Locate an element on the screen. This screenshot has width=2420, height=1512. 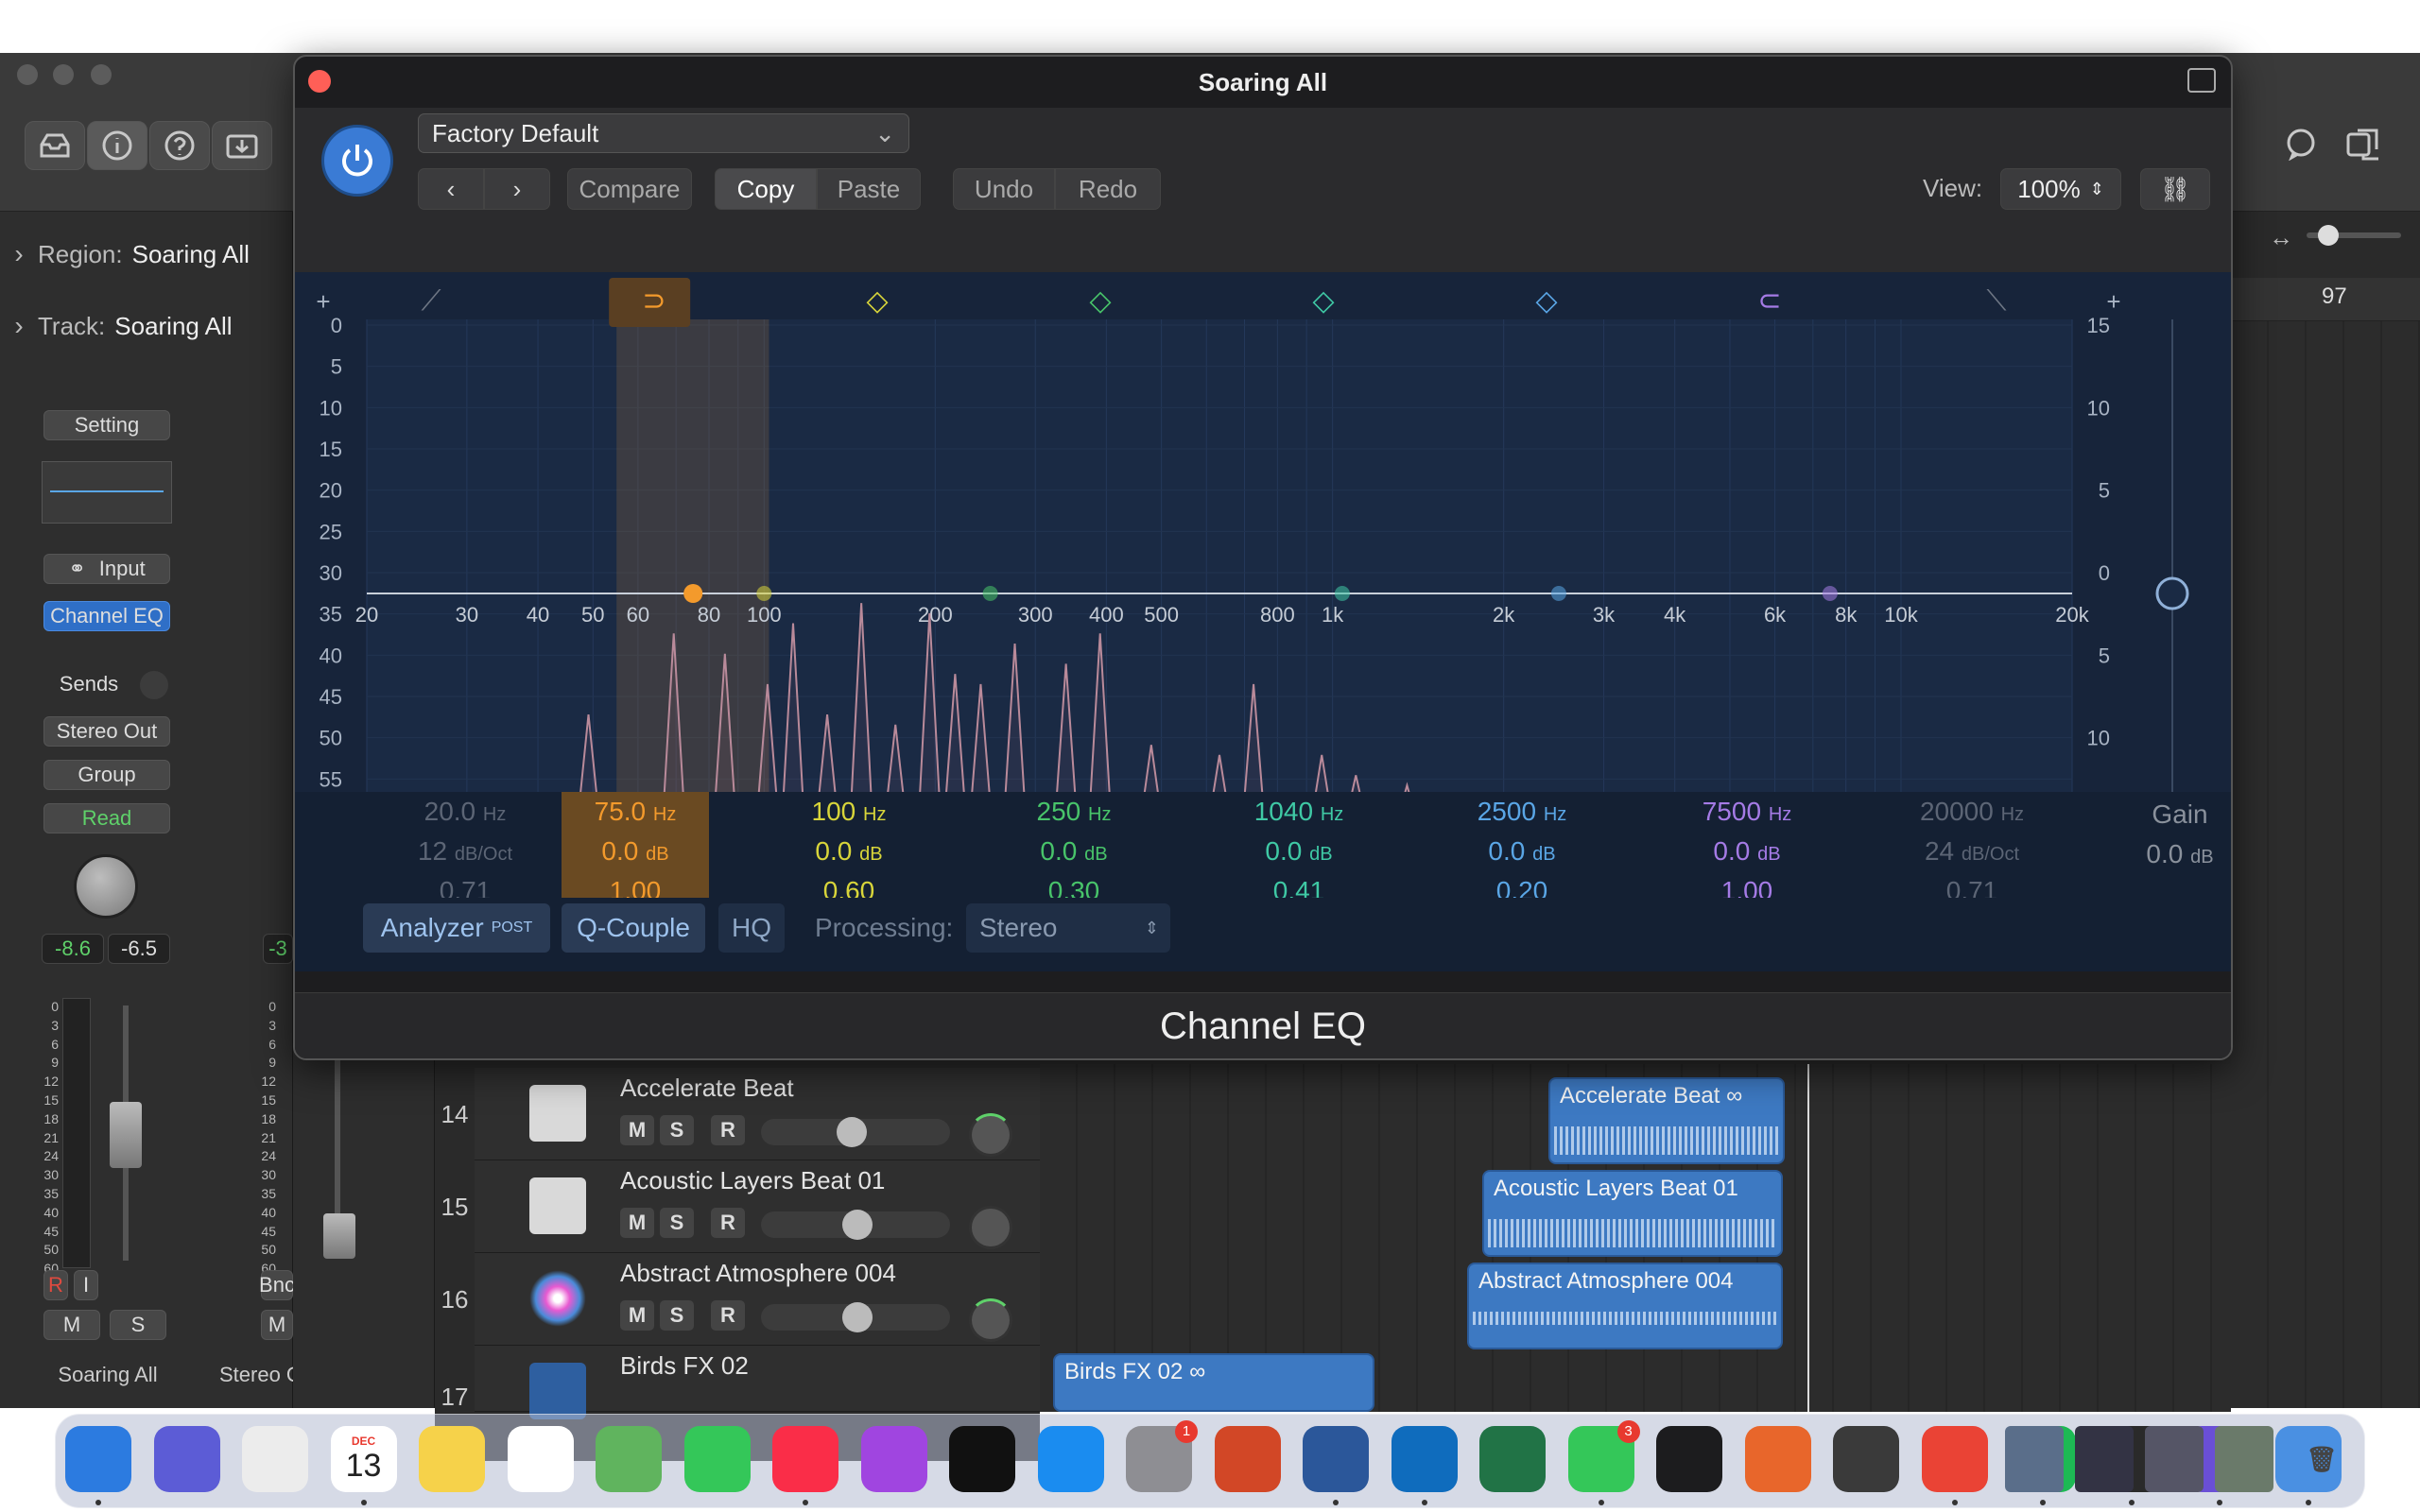
zoom-slider is located at coordinates (2354, 235).